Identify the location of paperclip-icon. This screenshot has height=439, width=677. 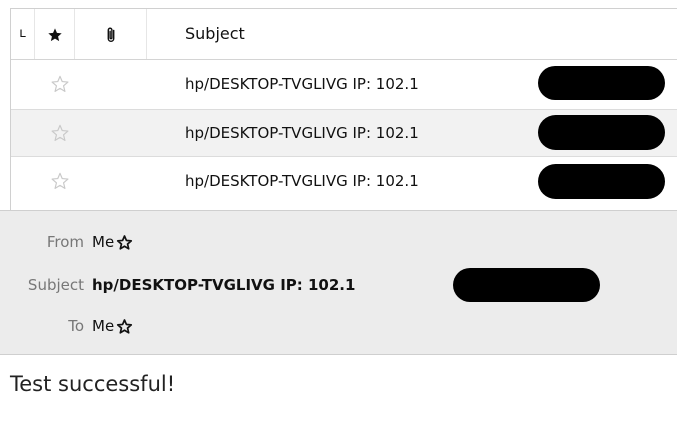
(110, 34).